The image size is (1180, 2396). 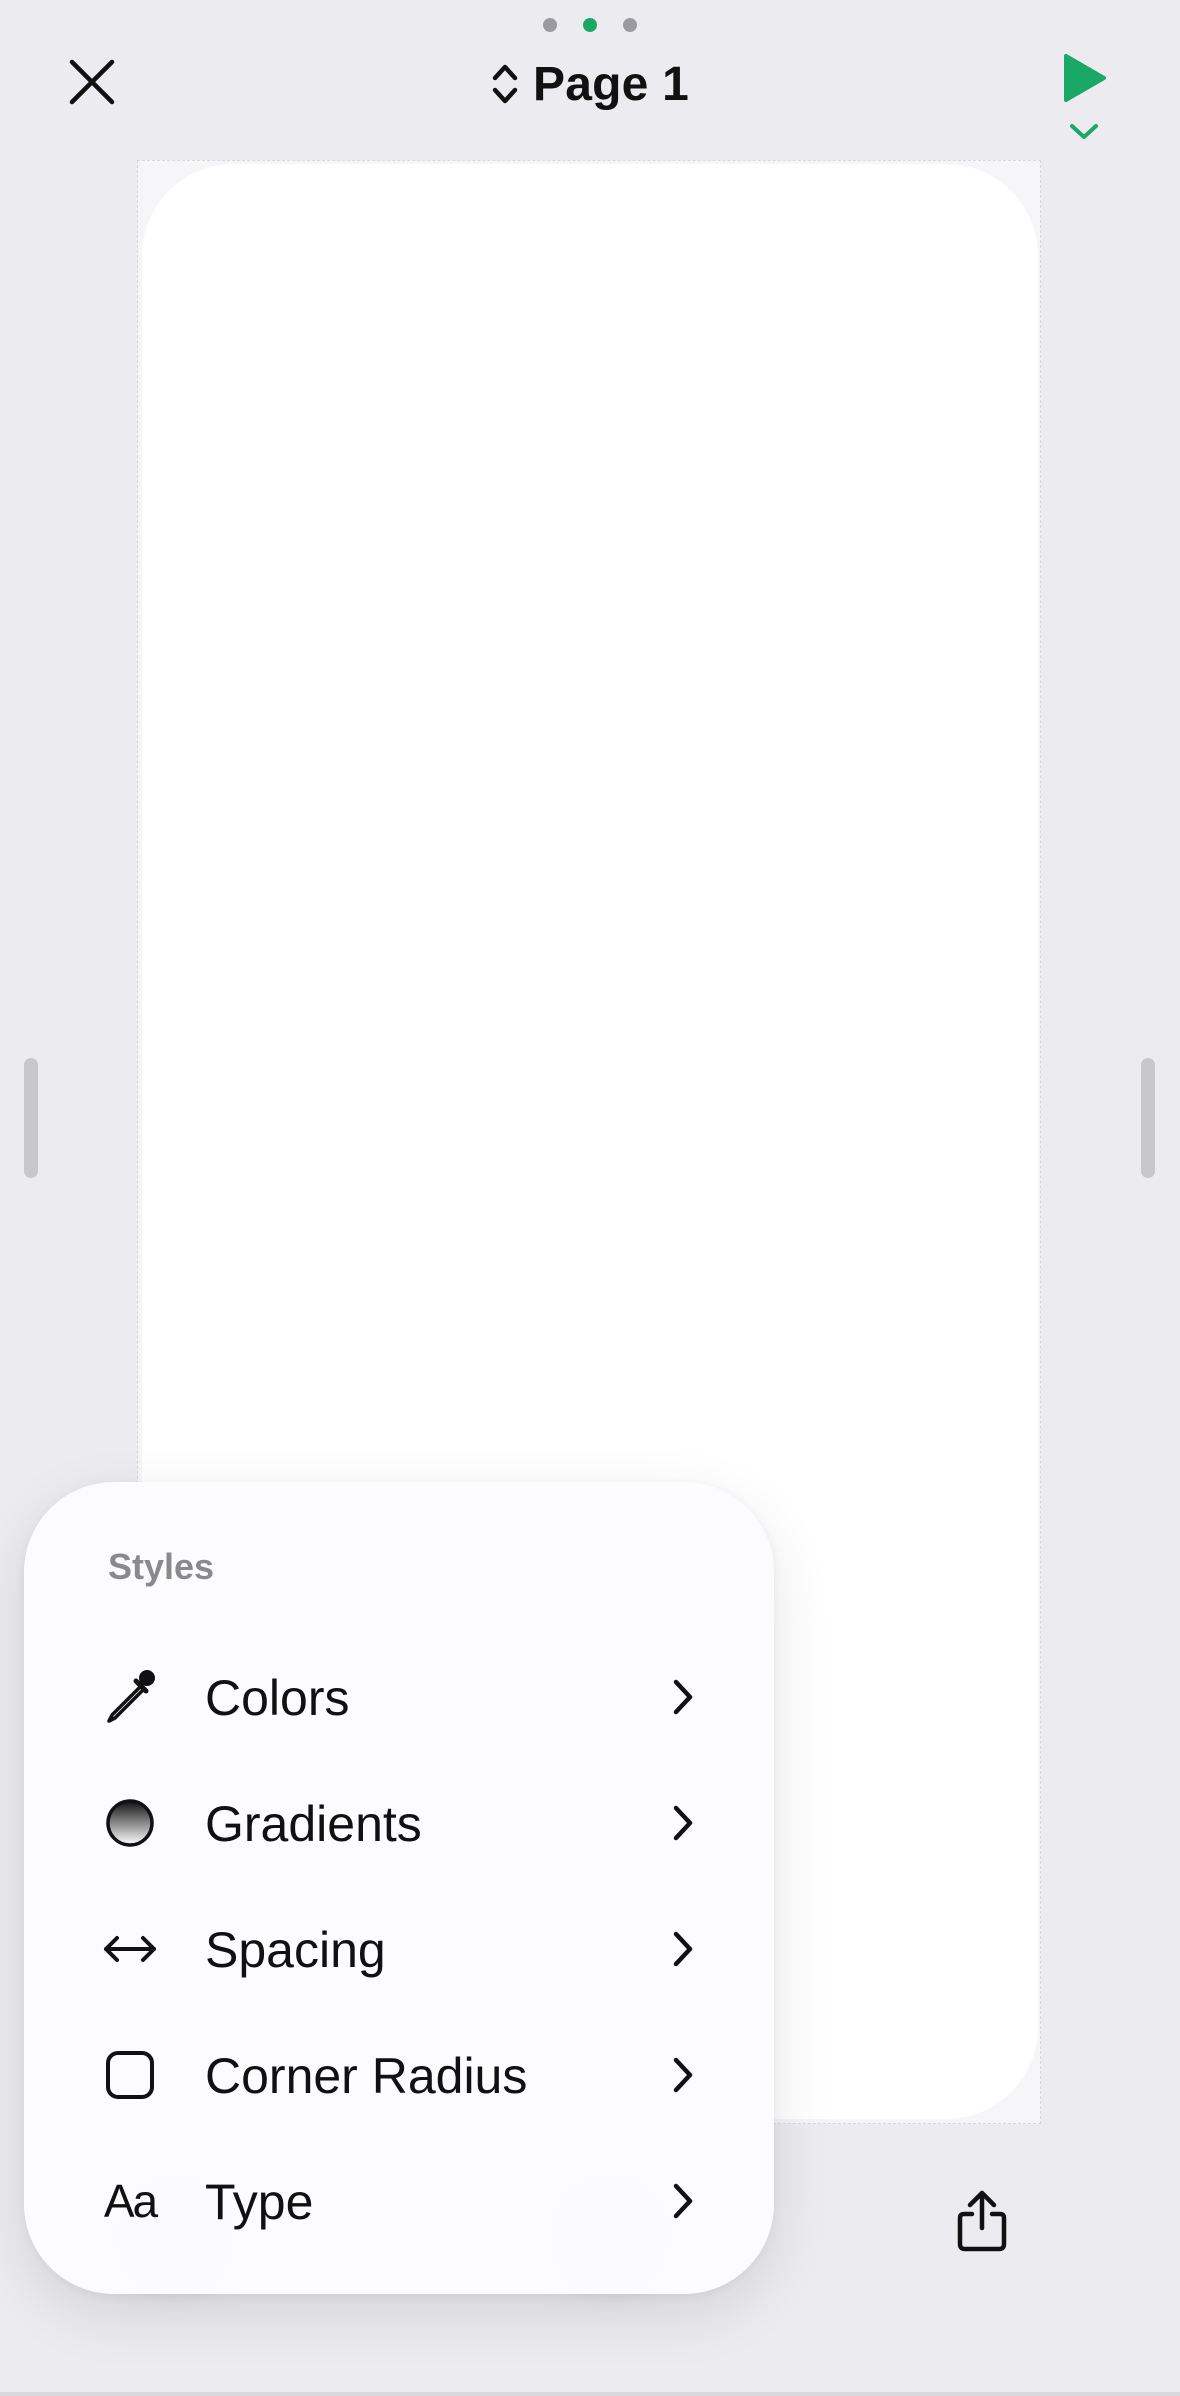 I want to click on home-indicator-edge, so click(x=590, y=2394).